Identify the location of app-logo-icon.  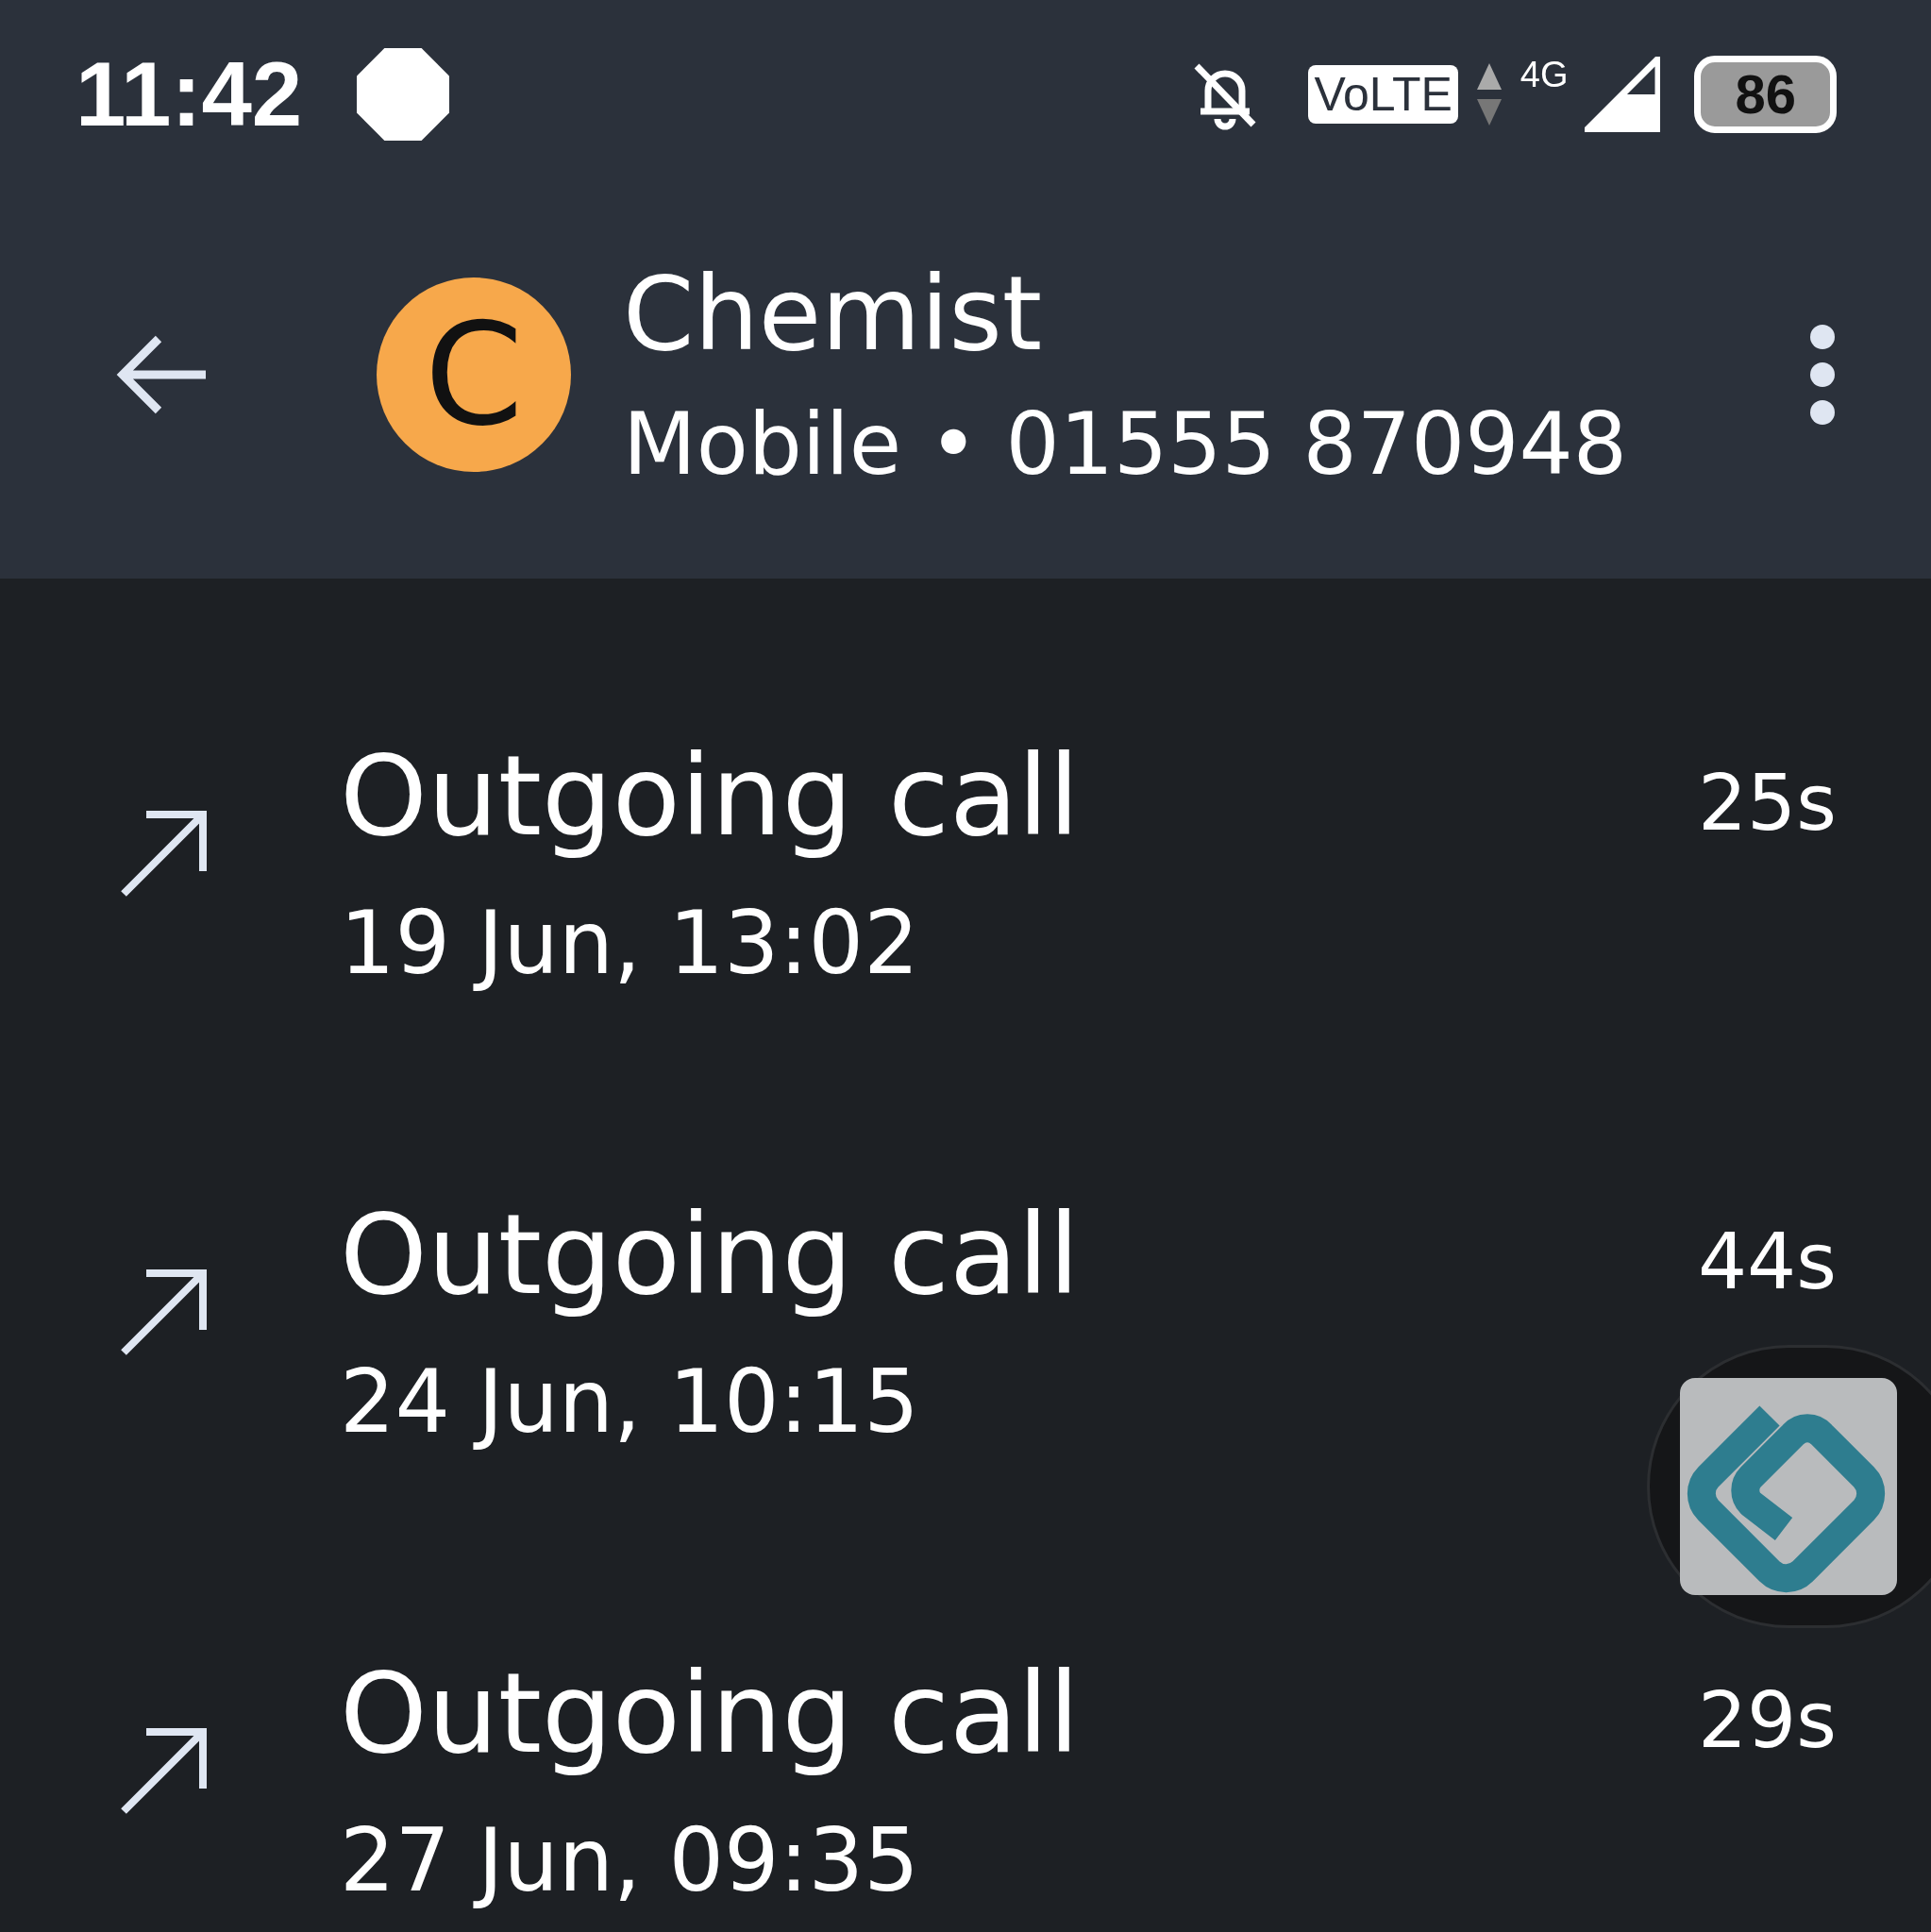
(1788, 1486).